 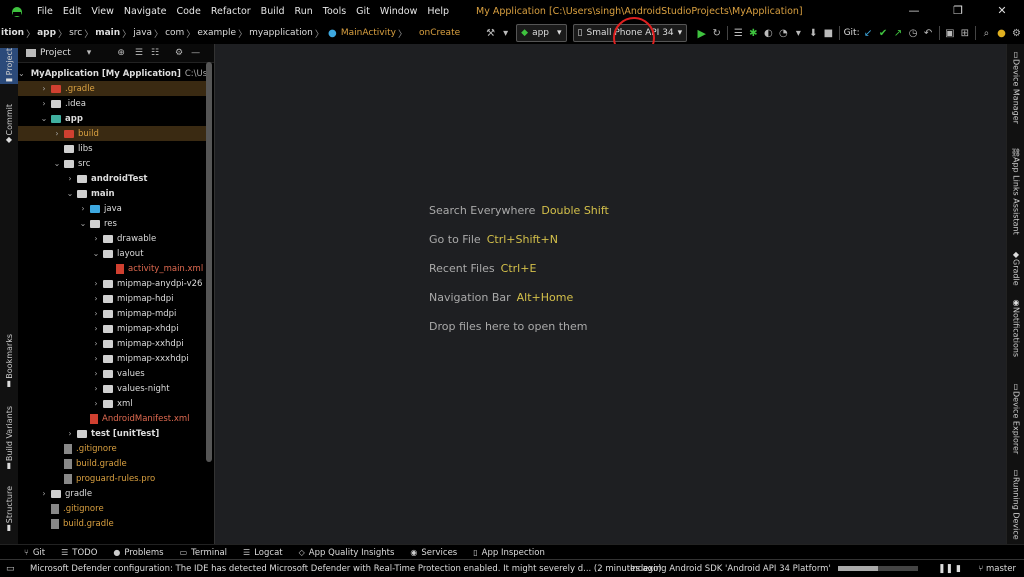 What do you see at coordinates (10, 569) in the screenshot?
I see `toggle-tool-windows-icon: ▭` at bounding box center [10, 569].